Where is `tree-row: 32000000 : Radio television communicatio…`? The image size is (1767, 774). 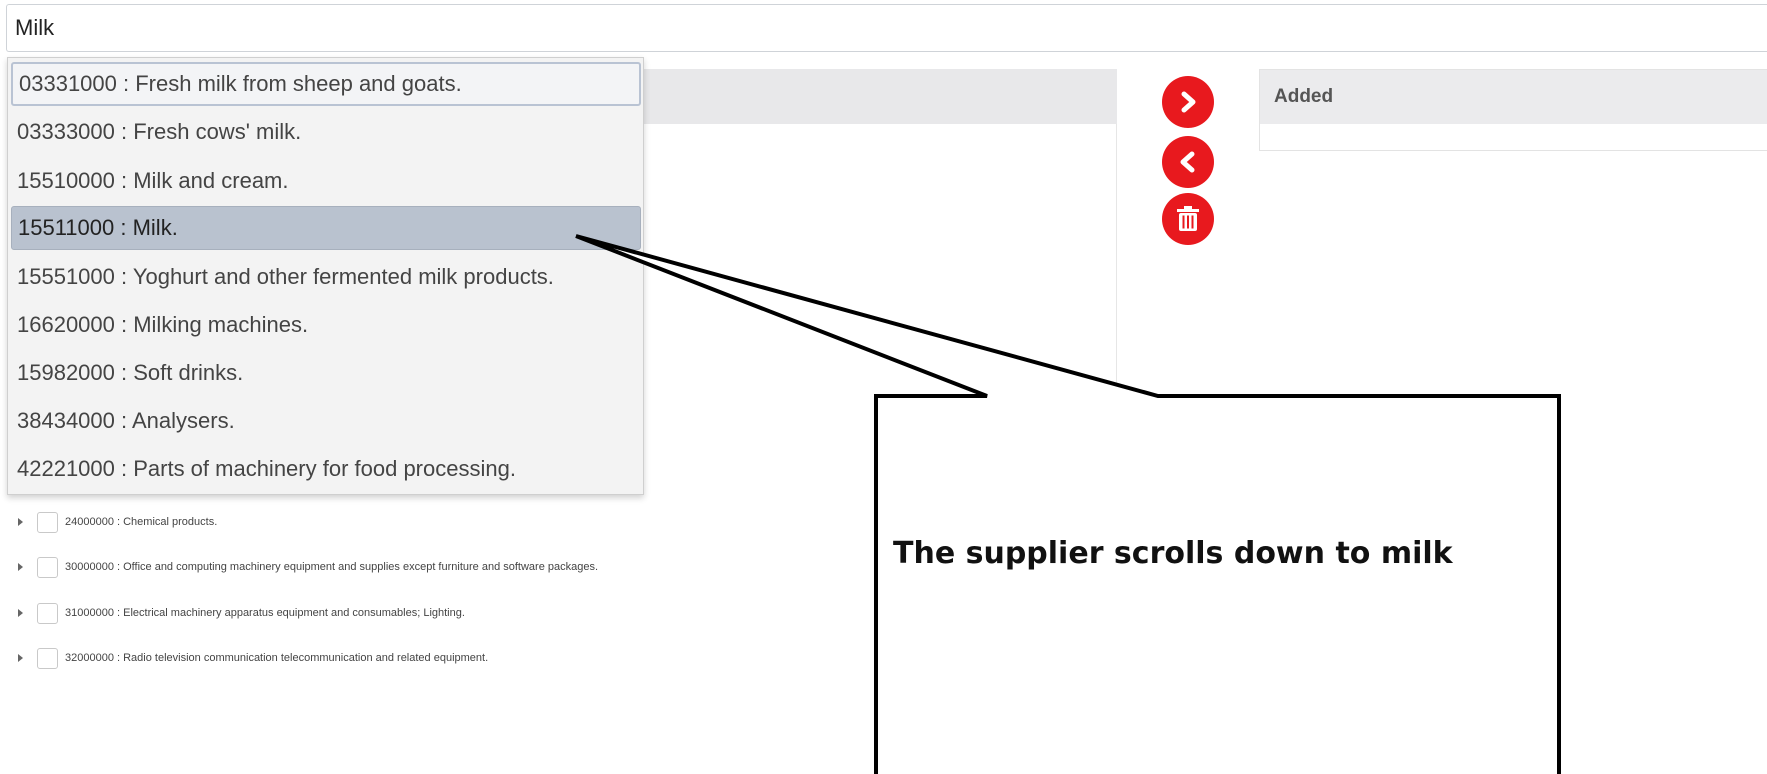
tree-row: 32000000 : Radio television communicatio… is located at coordinates (253, 658).